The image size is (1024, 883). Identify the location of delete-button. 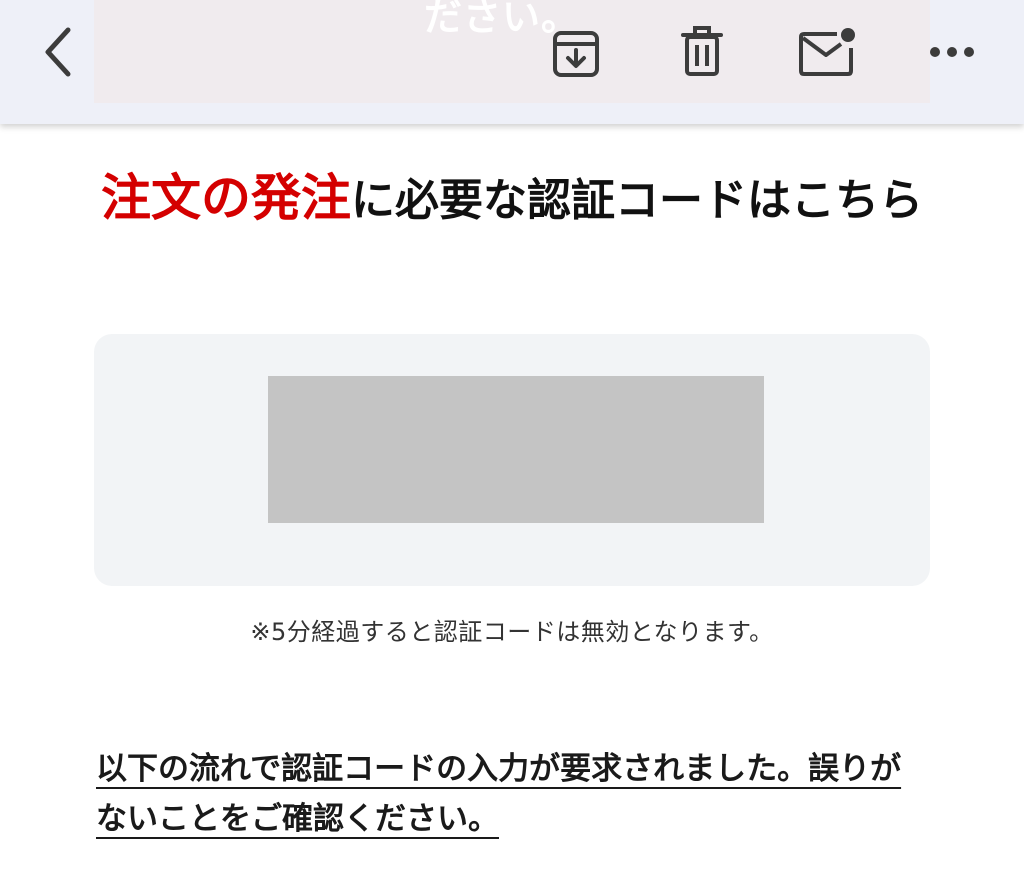
(702, 52).